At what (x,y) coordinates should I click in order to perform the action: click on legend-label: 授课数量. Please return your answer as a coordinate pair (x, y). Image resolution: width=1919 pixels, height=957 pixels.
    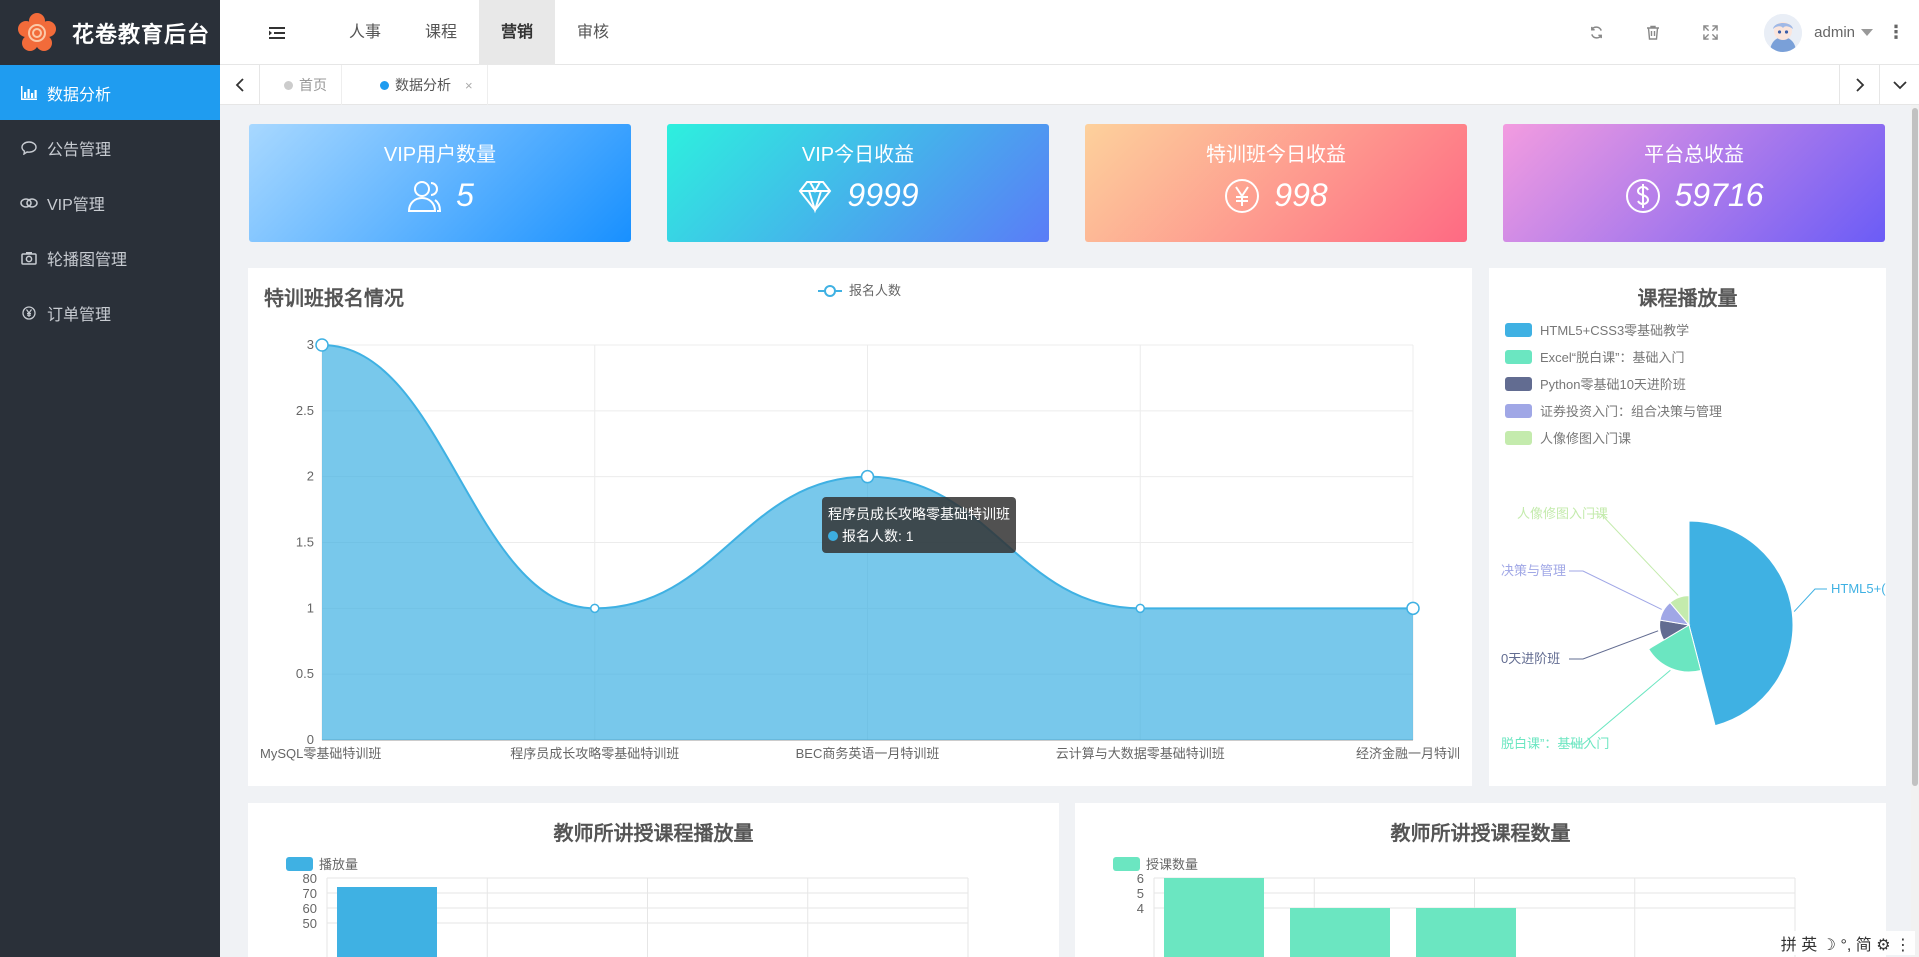
    Looking at the image, I should click on (1172, 864).